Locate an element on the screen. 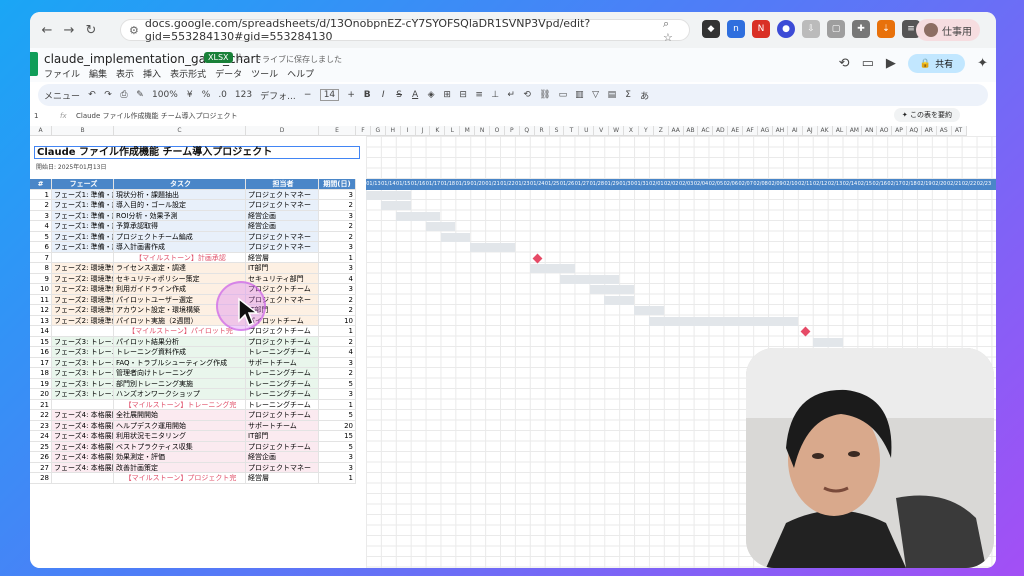 This screenshot has width=1024, height=576. link-icon: ⛓ is located at coordinates (544, 95).